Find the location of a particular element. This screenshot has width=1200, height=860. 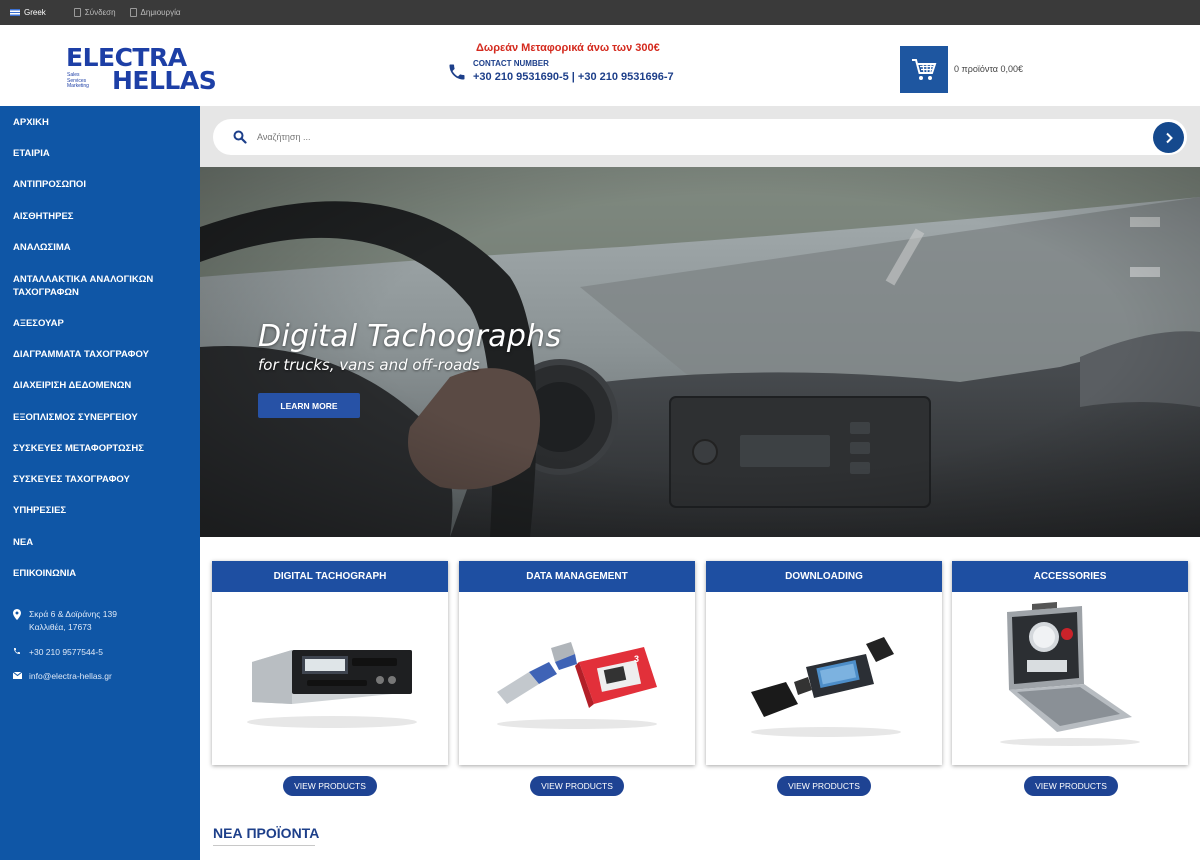

sidebar-item-tachograph-devices: ΣΥΣΚΕΥΕΣ ΤΑΧΟΓΡΑΦΟΥ is located at coordinates (71, 479).